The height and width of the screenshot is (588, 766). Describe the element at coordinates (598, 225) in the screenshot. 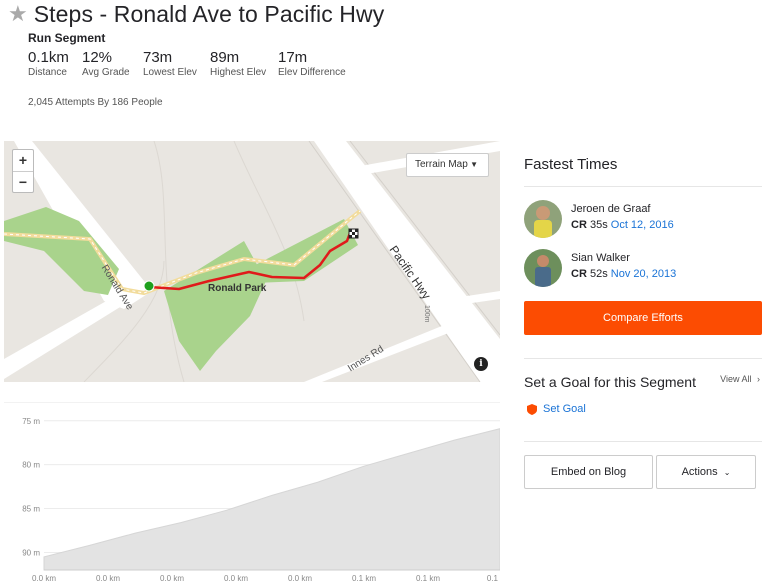

I see `effort-time: 35s` at that location.